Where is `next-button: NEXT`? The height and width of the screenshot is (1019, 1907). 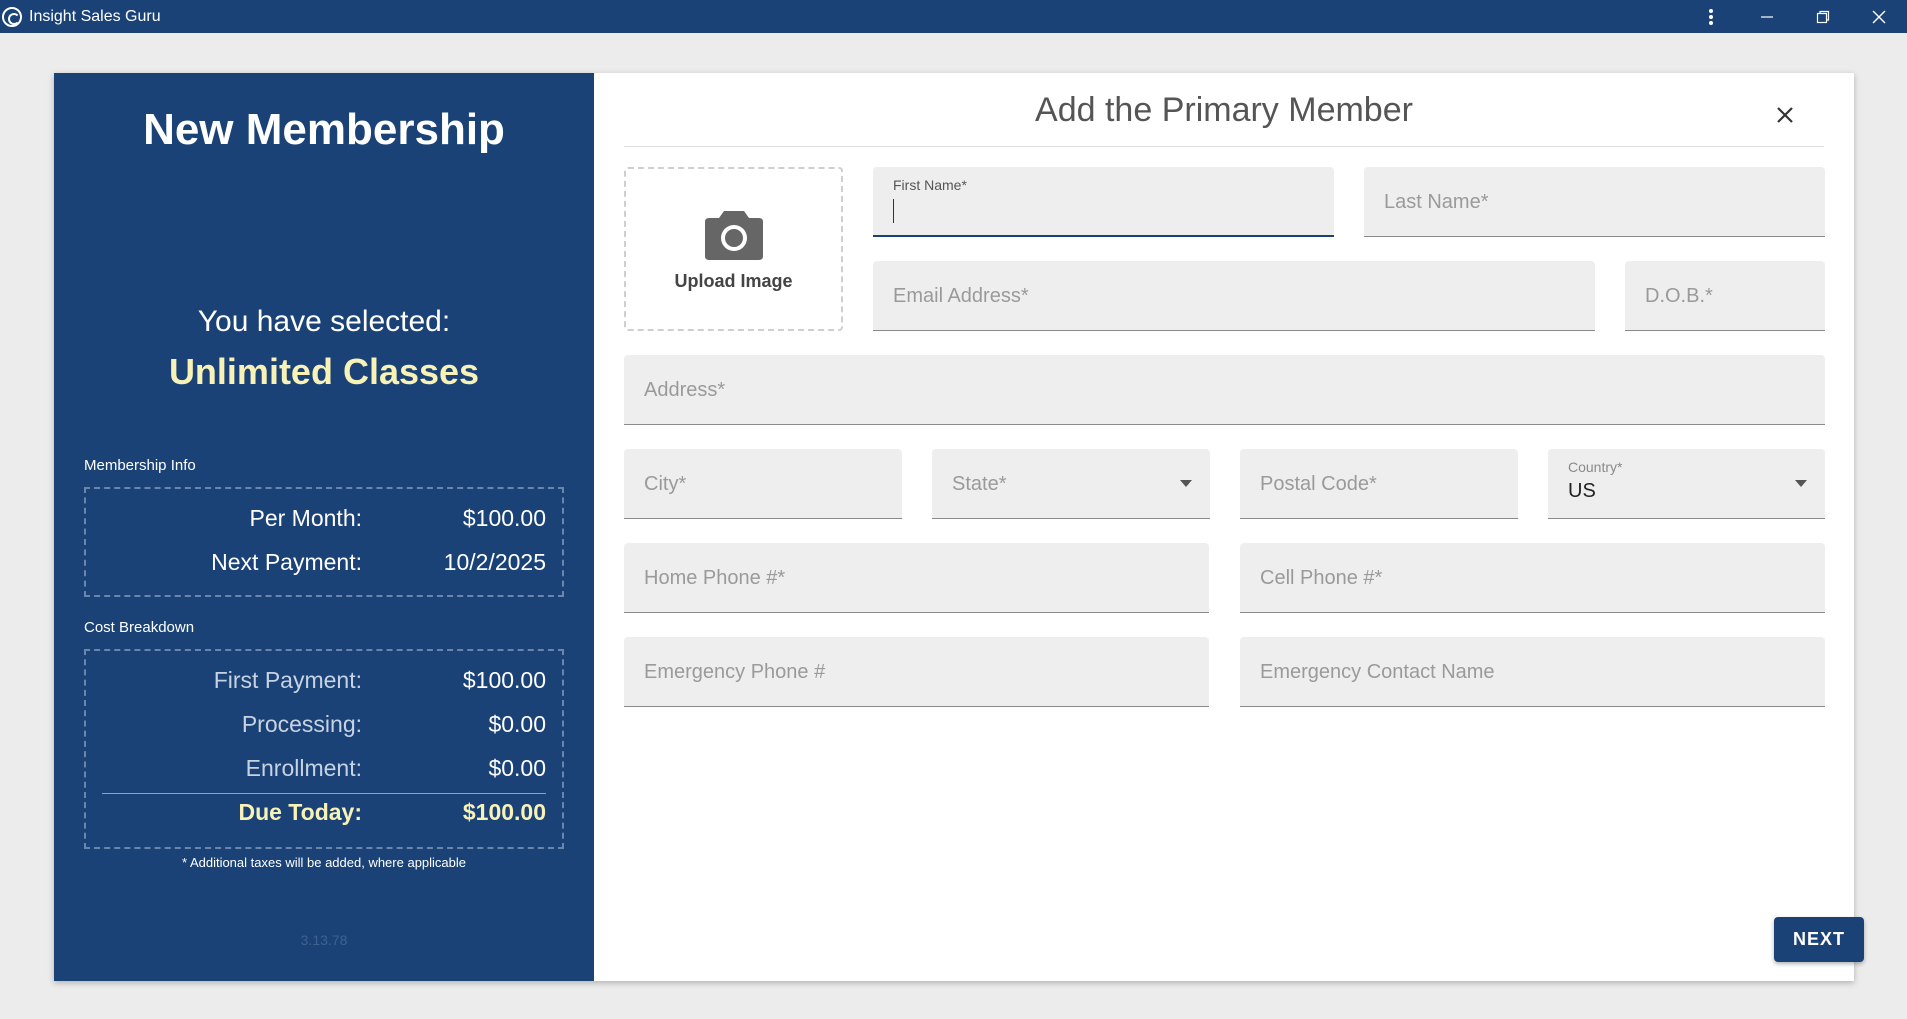 next-button: NEXT is located at coordinates (1819, 939).